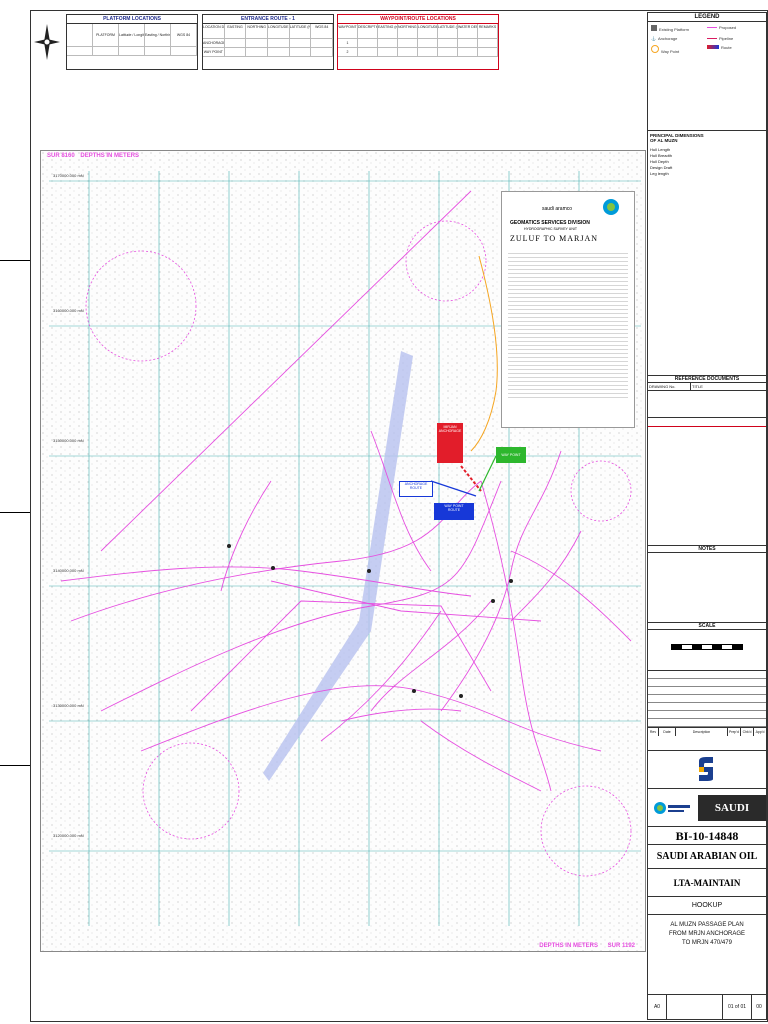  I want to click on table-row: 2, so click(418, 52).